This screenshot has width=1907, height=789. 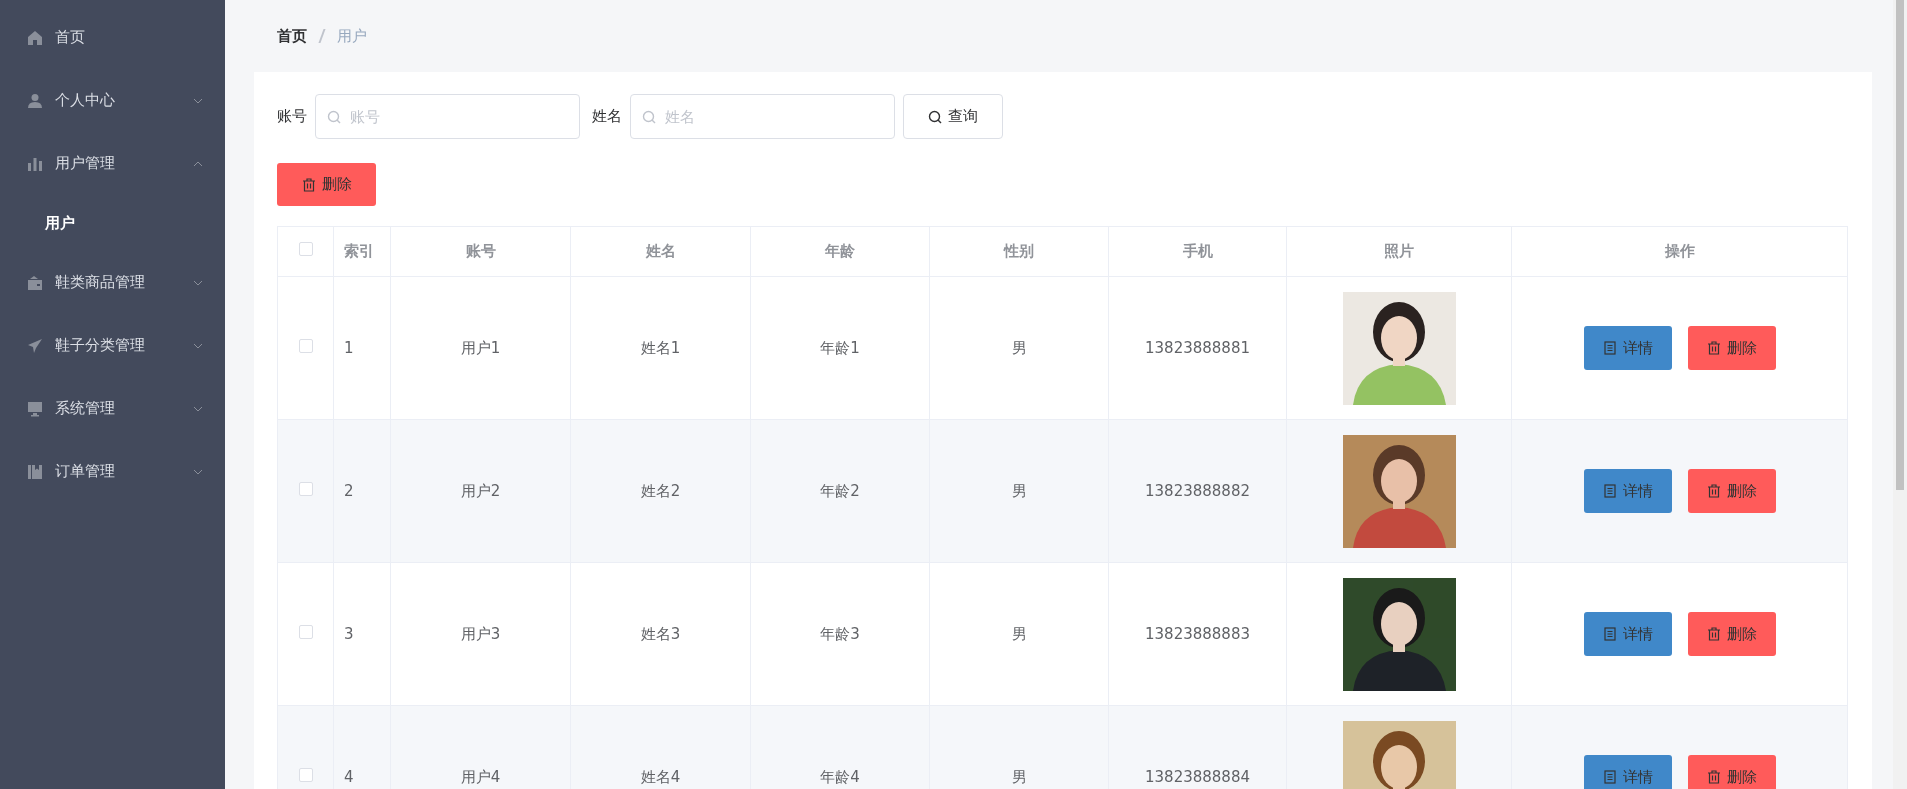 I want to click on sidebar-item: 个人中心, so click(x=112, y=100).